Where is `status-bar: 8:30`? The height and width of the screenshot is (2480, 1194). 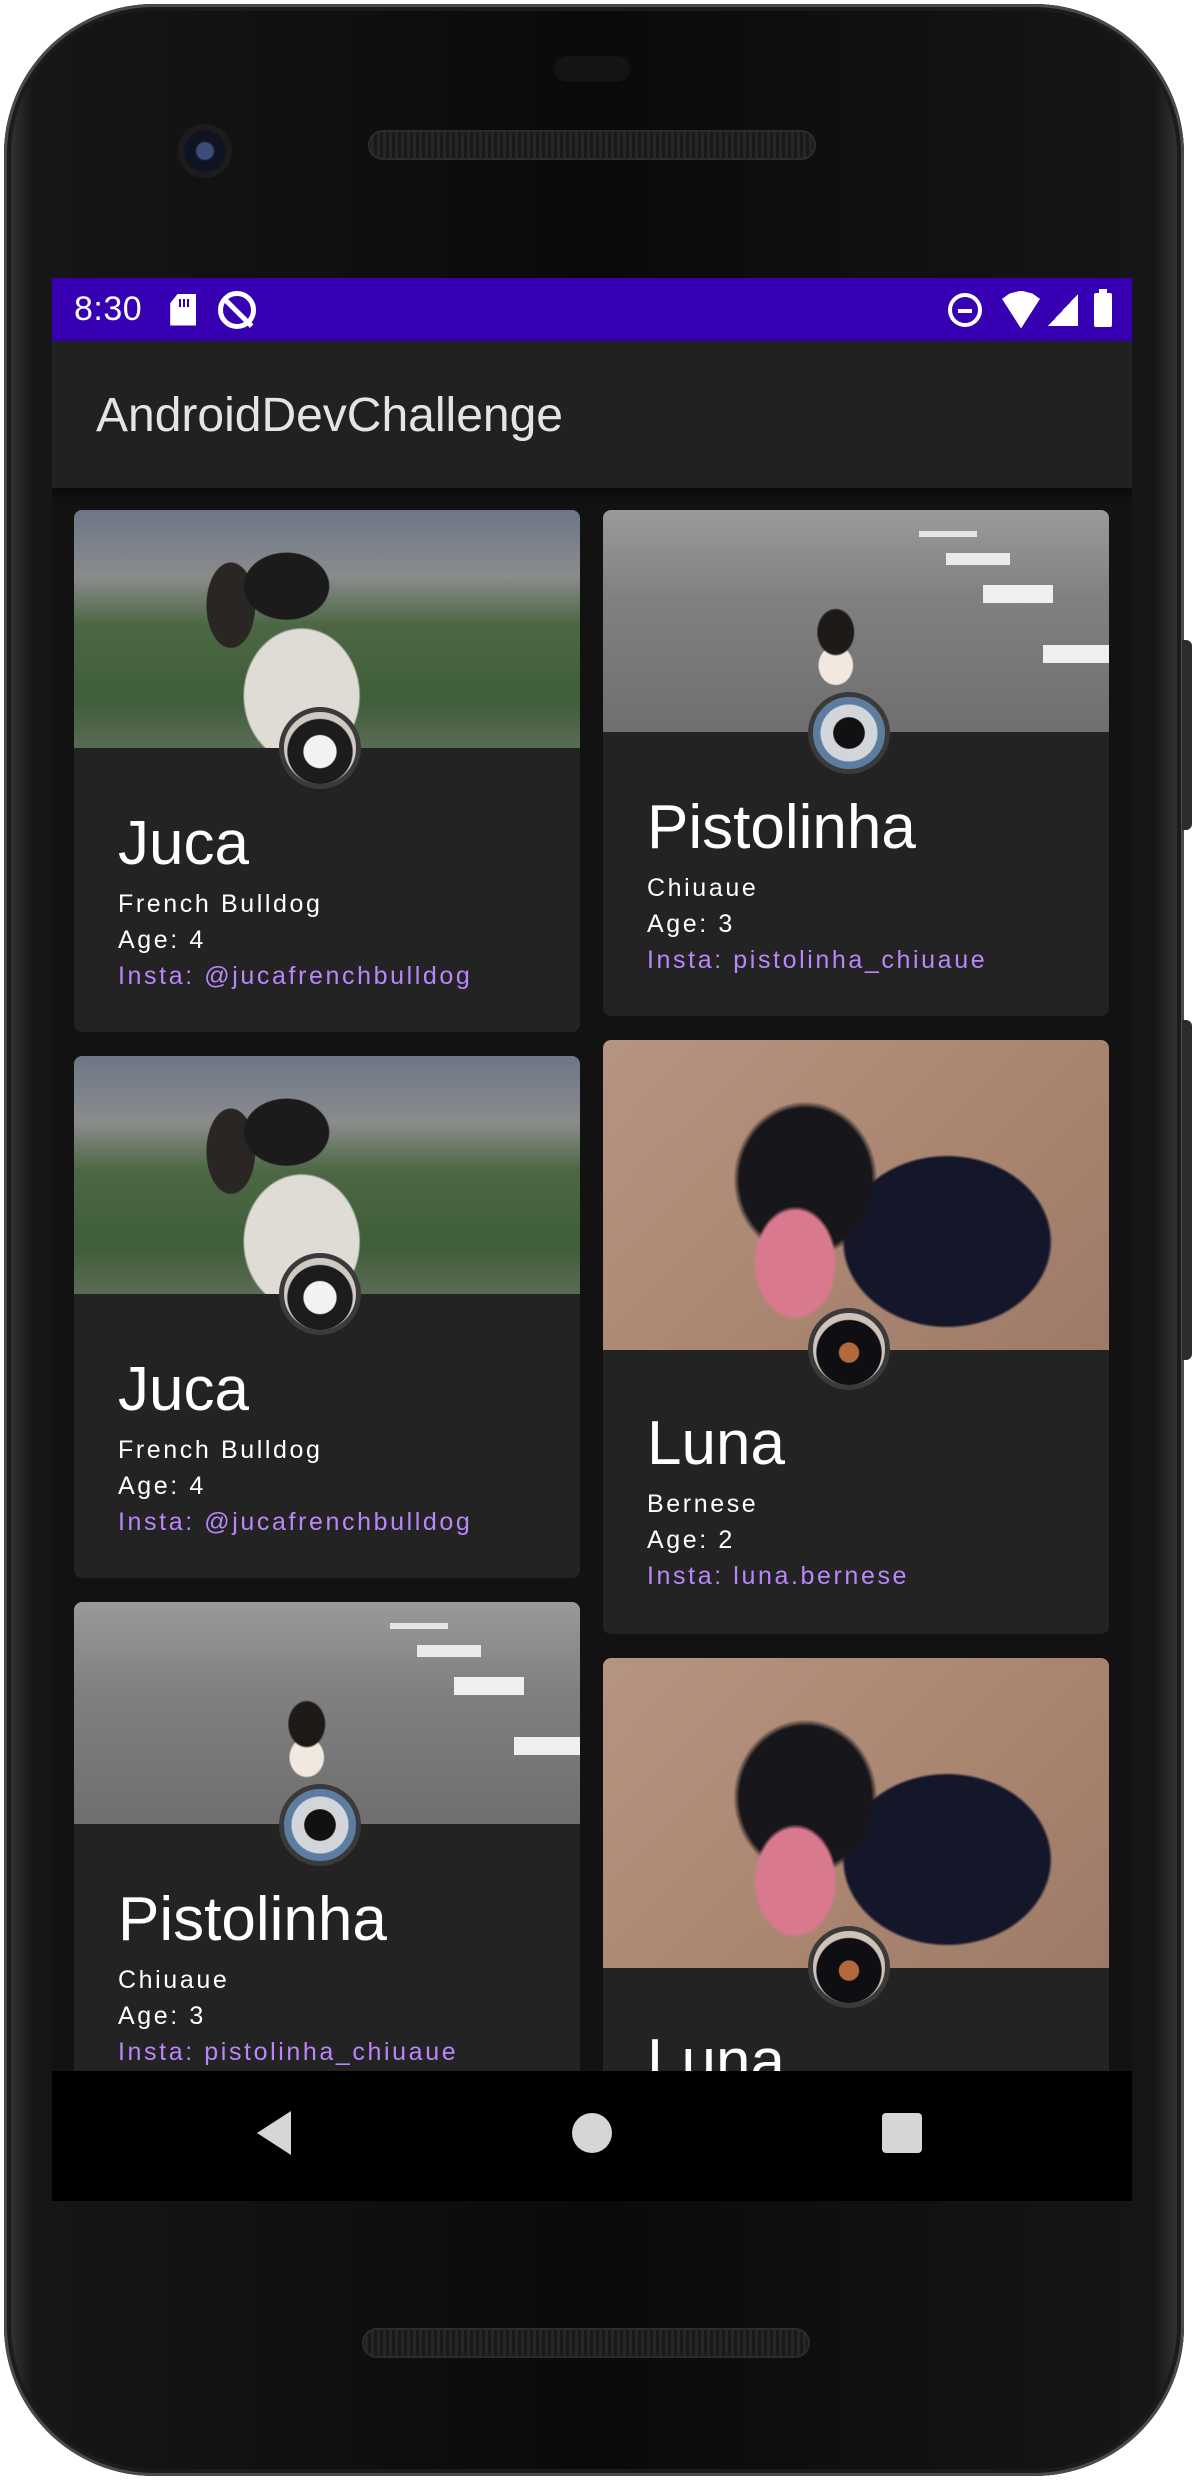
status-bar: 8:30 is located at coordinates (592, 309).